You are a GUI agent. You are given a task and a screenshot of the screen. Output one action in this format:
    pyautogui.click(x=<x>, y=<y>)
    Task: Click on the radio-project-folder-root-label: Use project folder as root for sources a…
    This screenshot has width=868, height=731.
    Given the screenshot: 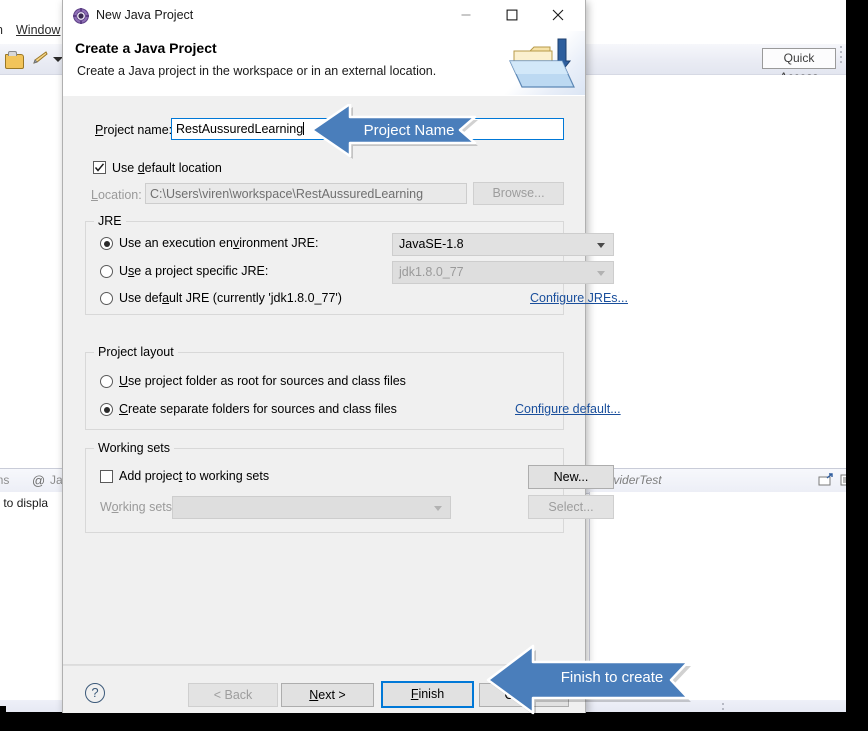 What is the action you would take?
    pyautogui.click(x=262, y=381)
    